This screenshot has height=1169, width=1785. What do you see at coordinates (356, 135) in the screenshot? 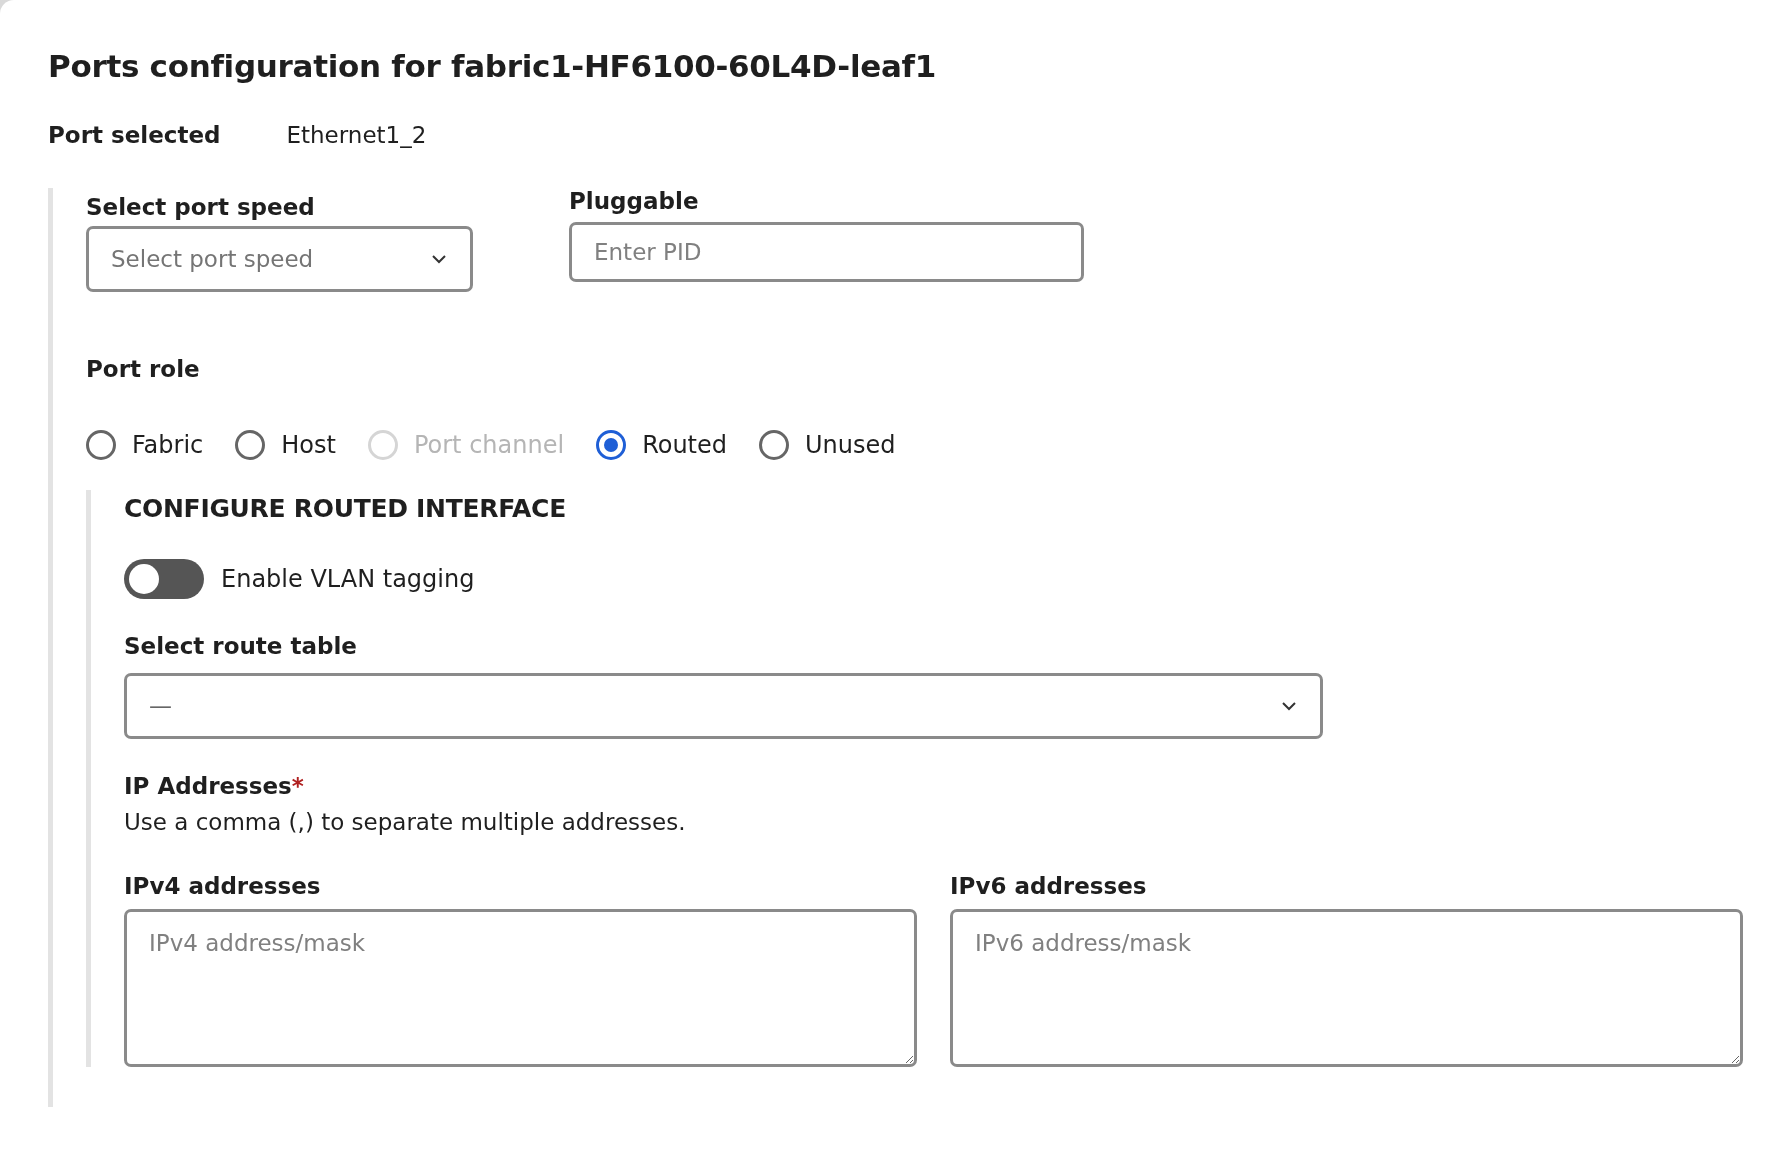
I see `port-selected-value: Ethernet1_2` at bounding box center [356, 135].